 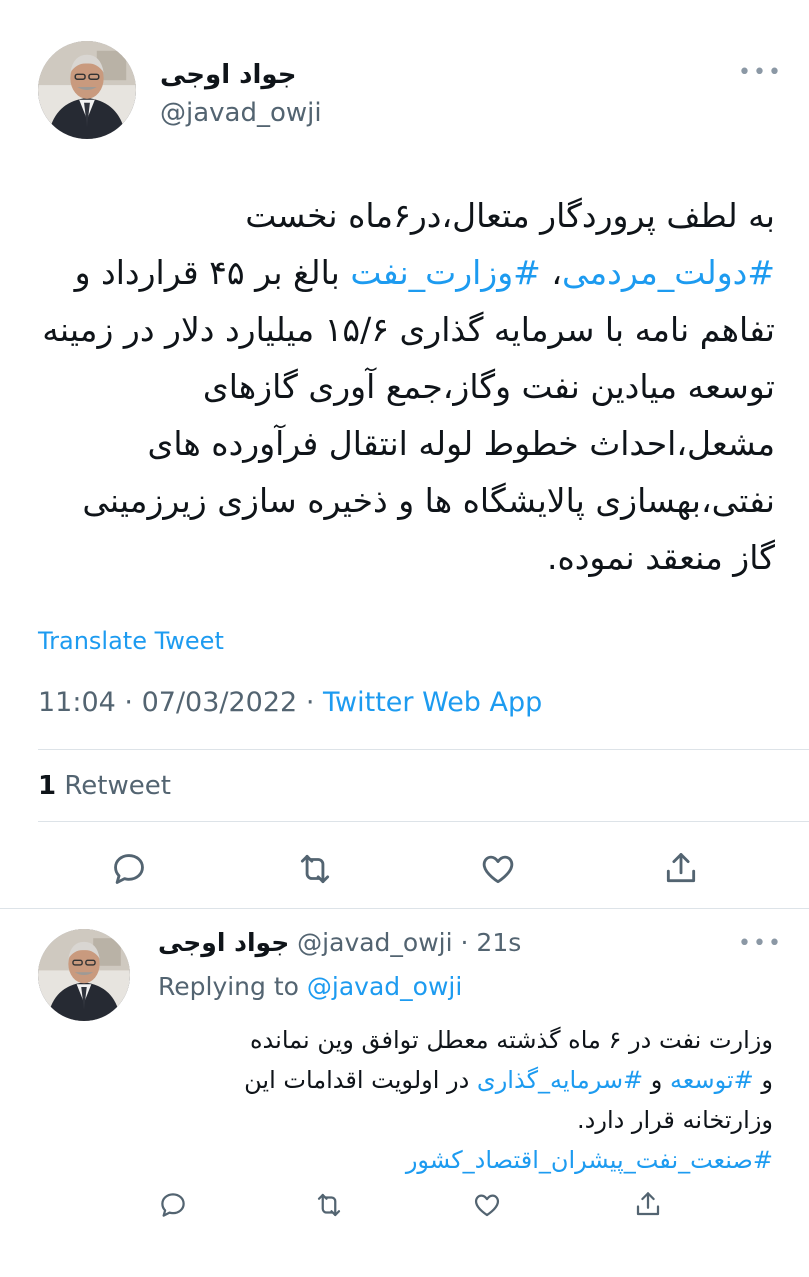 What do you see at coordinates (84, 975) in the screenshot?
I see `reply-avatar` at bounding box center [84, 975].